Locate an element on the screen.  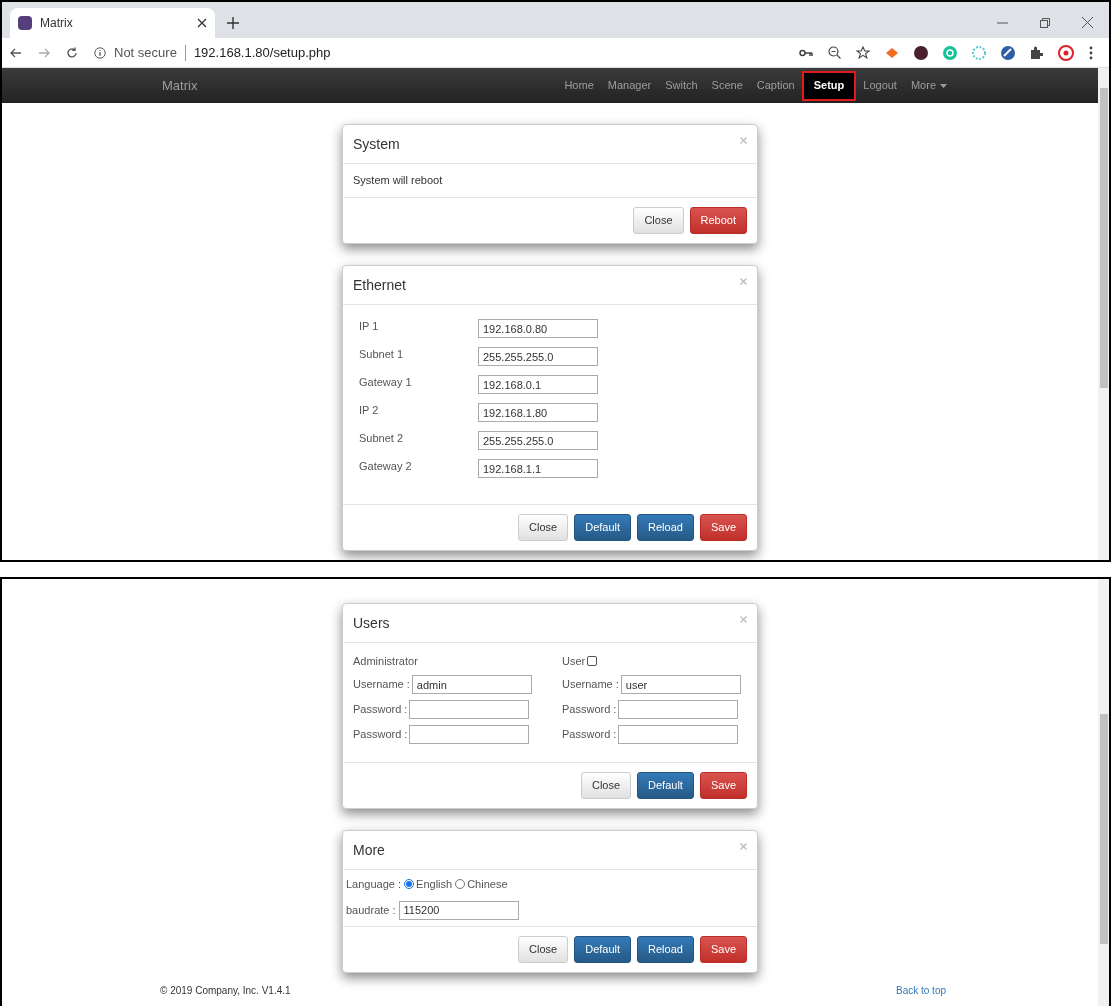
column-heading: Administrator is located at coordinates (385, 661).